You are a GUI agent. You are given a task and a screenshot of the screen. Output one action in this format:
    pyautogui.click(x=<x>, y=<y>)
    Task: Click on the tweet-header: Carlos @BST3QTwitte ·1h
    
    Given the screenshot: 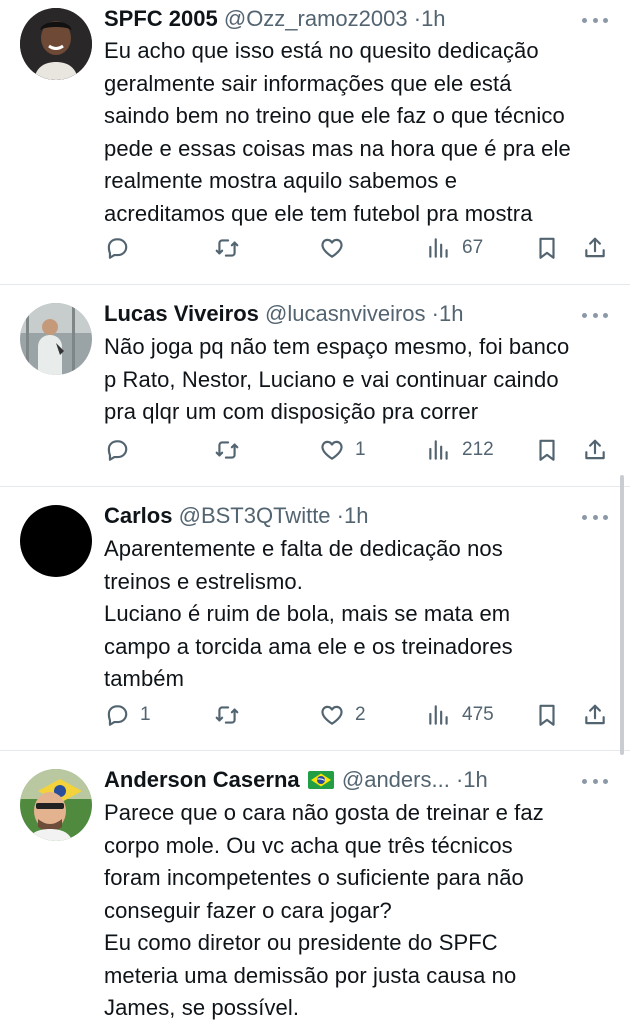 What is the action you would take?
    pyautogui.click(x=337, y=516)
    